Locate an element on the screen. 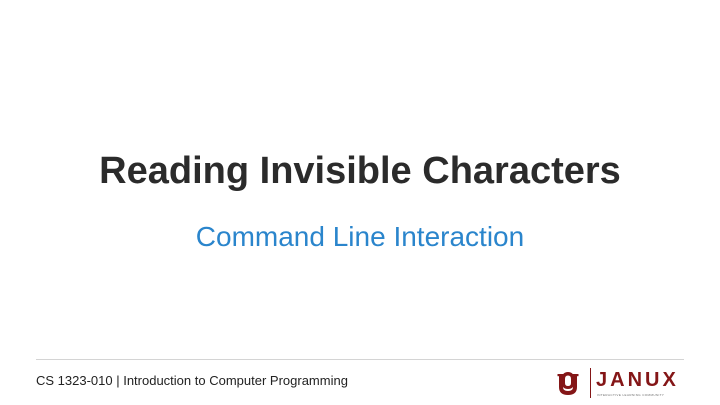  footer-divider is located at coordinates (360, 359).